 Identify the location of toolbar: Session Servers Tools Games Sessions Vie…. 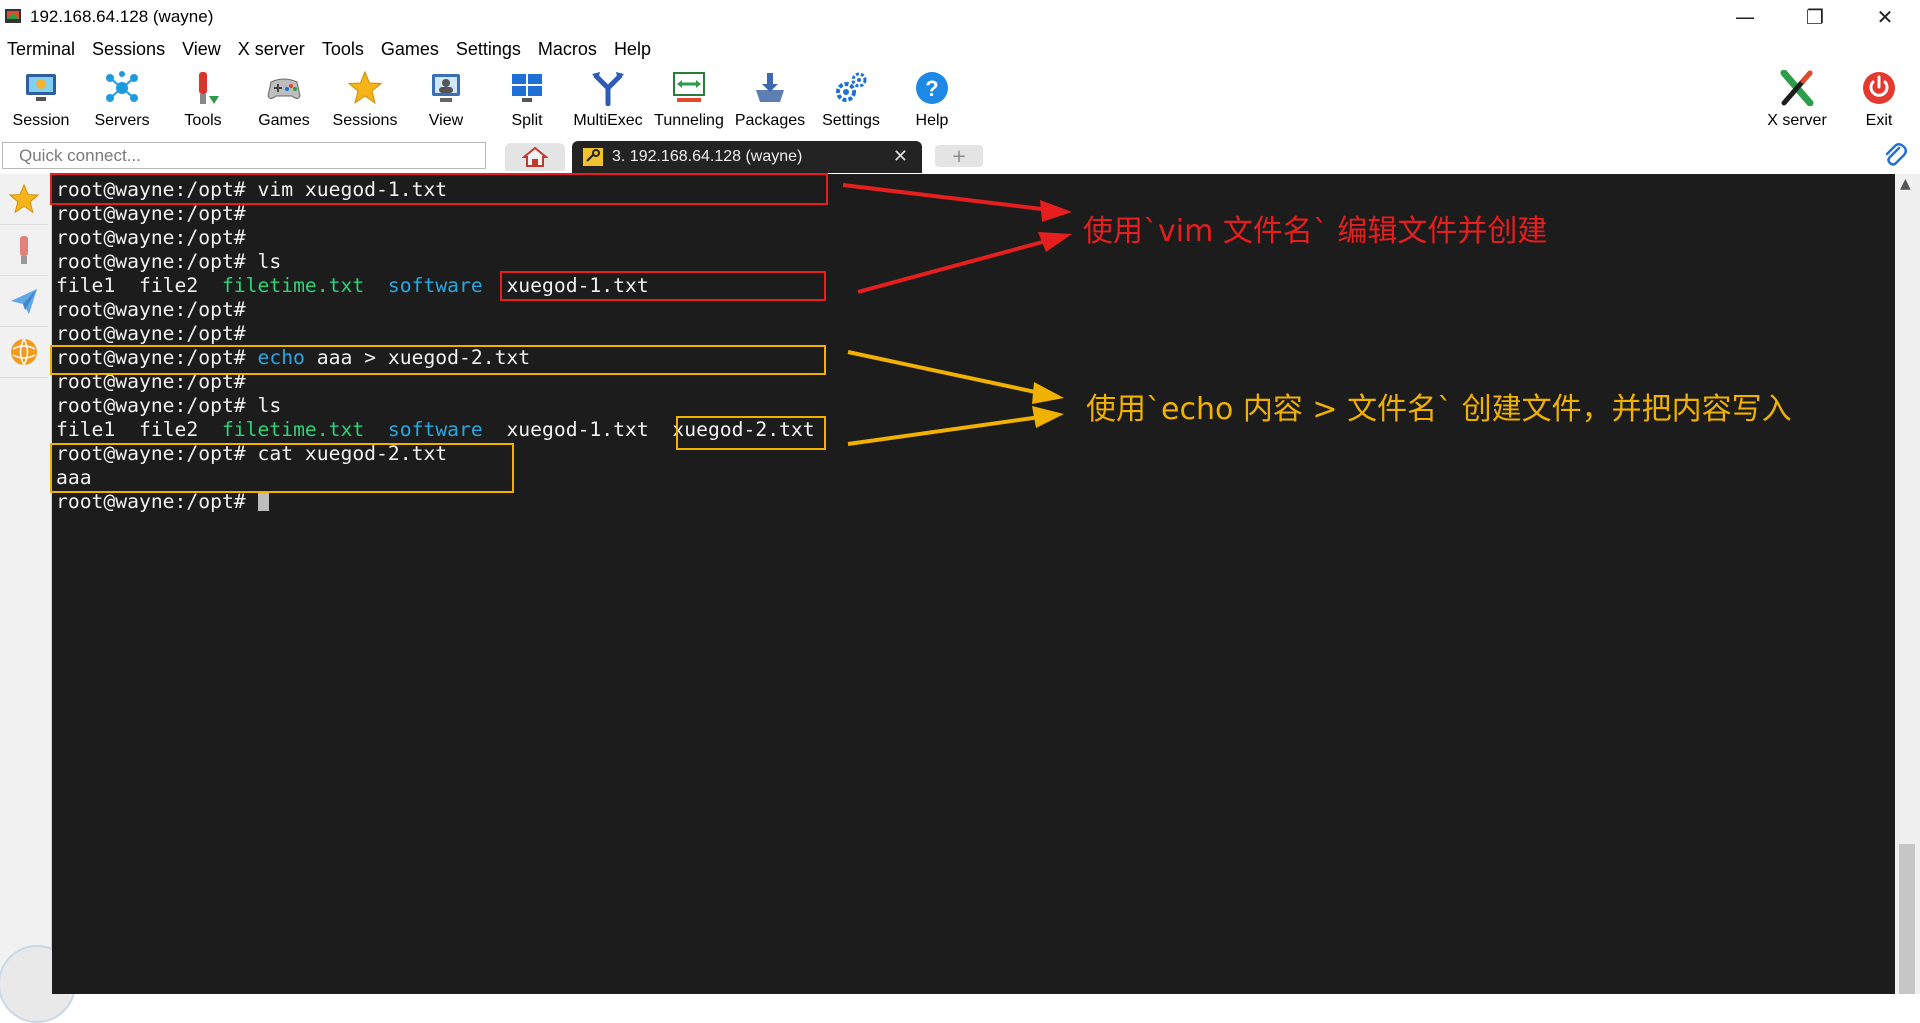
(960, 102).